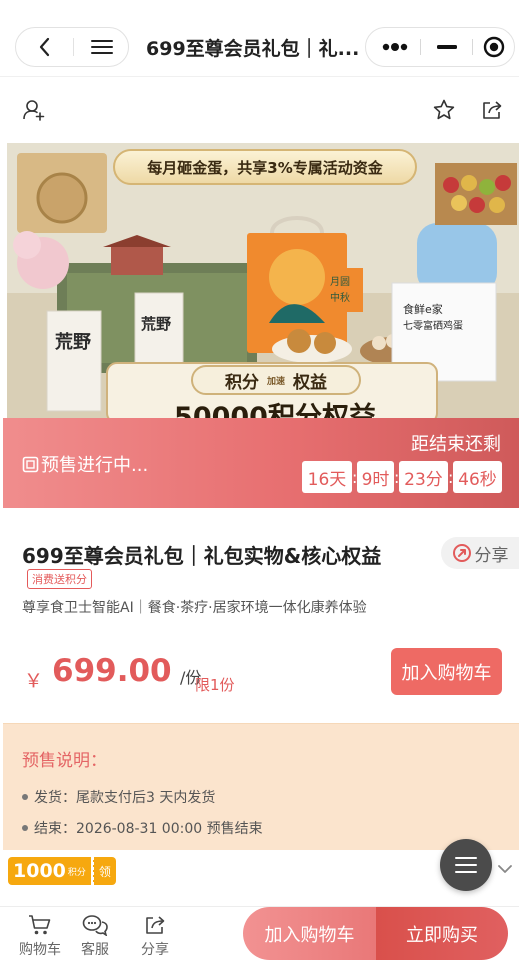 Image resolution: width=519 pixels, height=965 pixels. Describe the element at coordinates (202, 675) in the screenshot. I see `price-row: ￥ 699.00 /份 限1份` at that location.